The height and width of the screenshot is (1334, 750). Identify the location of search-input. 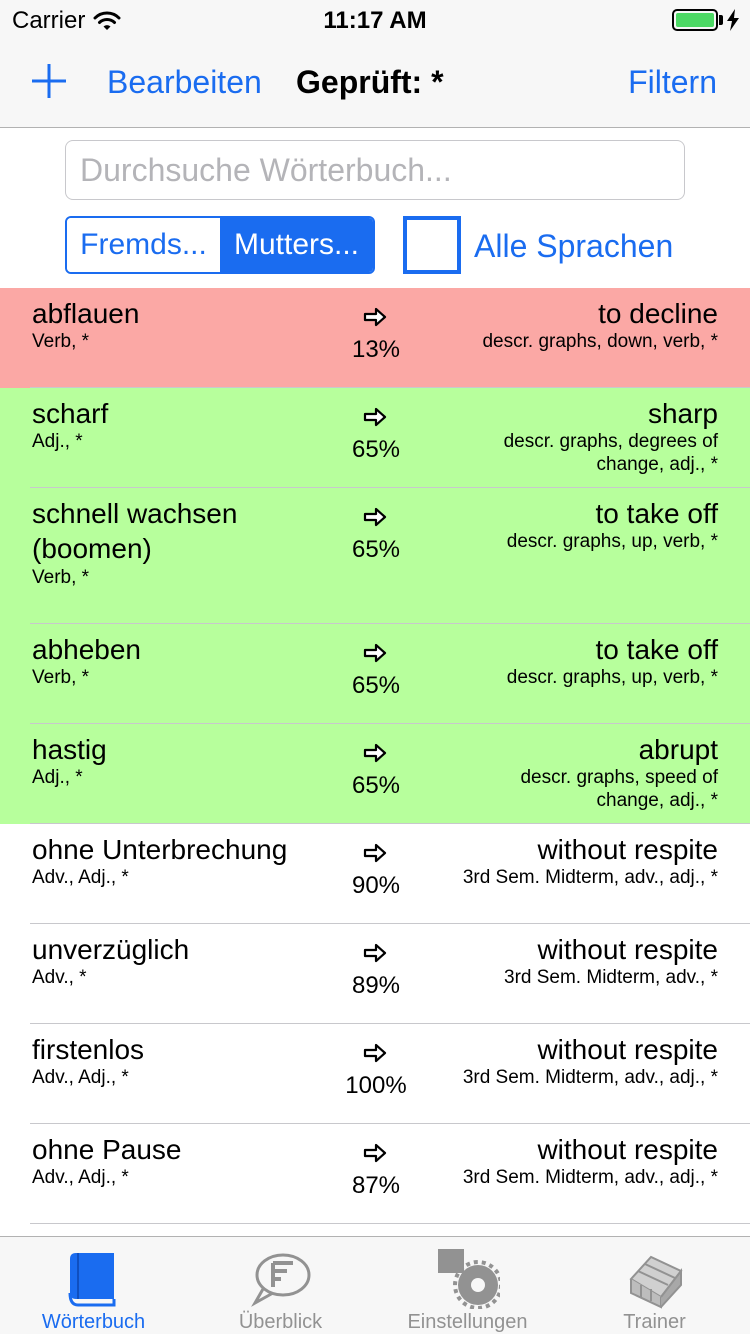
(375, 170).